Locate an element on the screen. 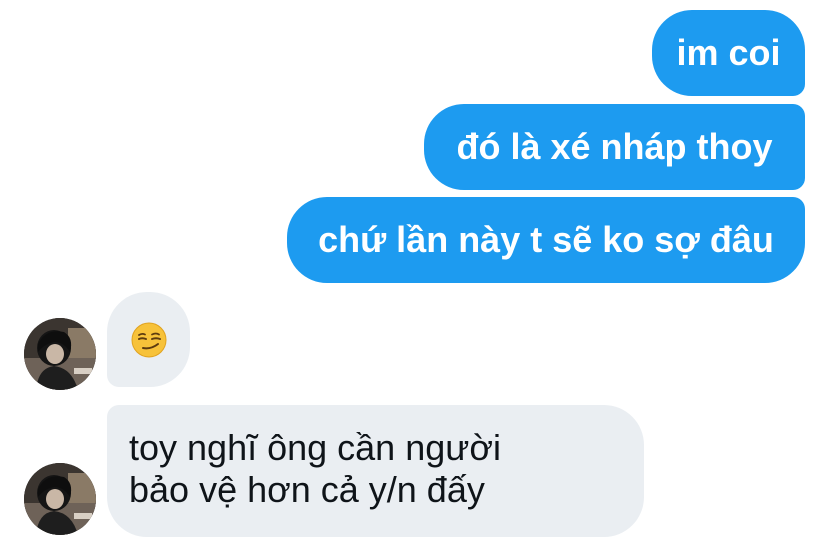  sent-message-bubble: im coi is located at coordinates (728, 53).